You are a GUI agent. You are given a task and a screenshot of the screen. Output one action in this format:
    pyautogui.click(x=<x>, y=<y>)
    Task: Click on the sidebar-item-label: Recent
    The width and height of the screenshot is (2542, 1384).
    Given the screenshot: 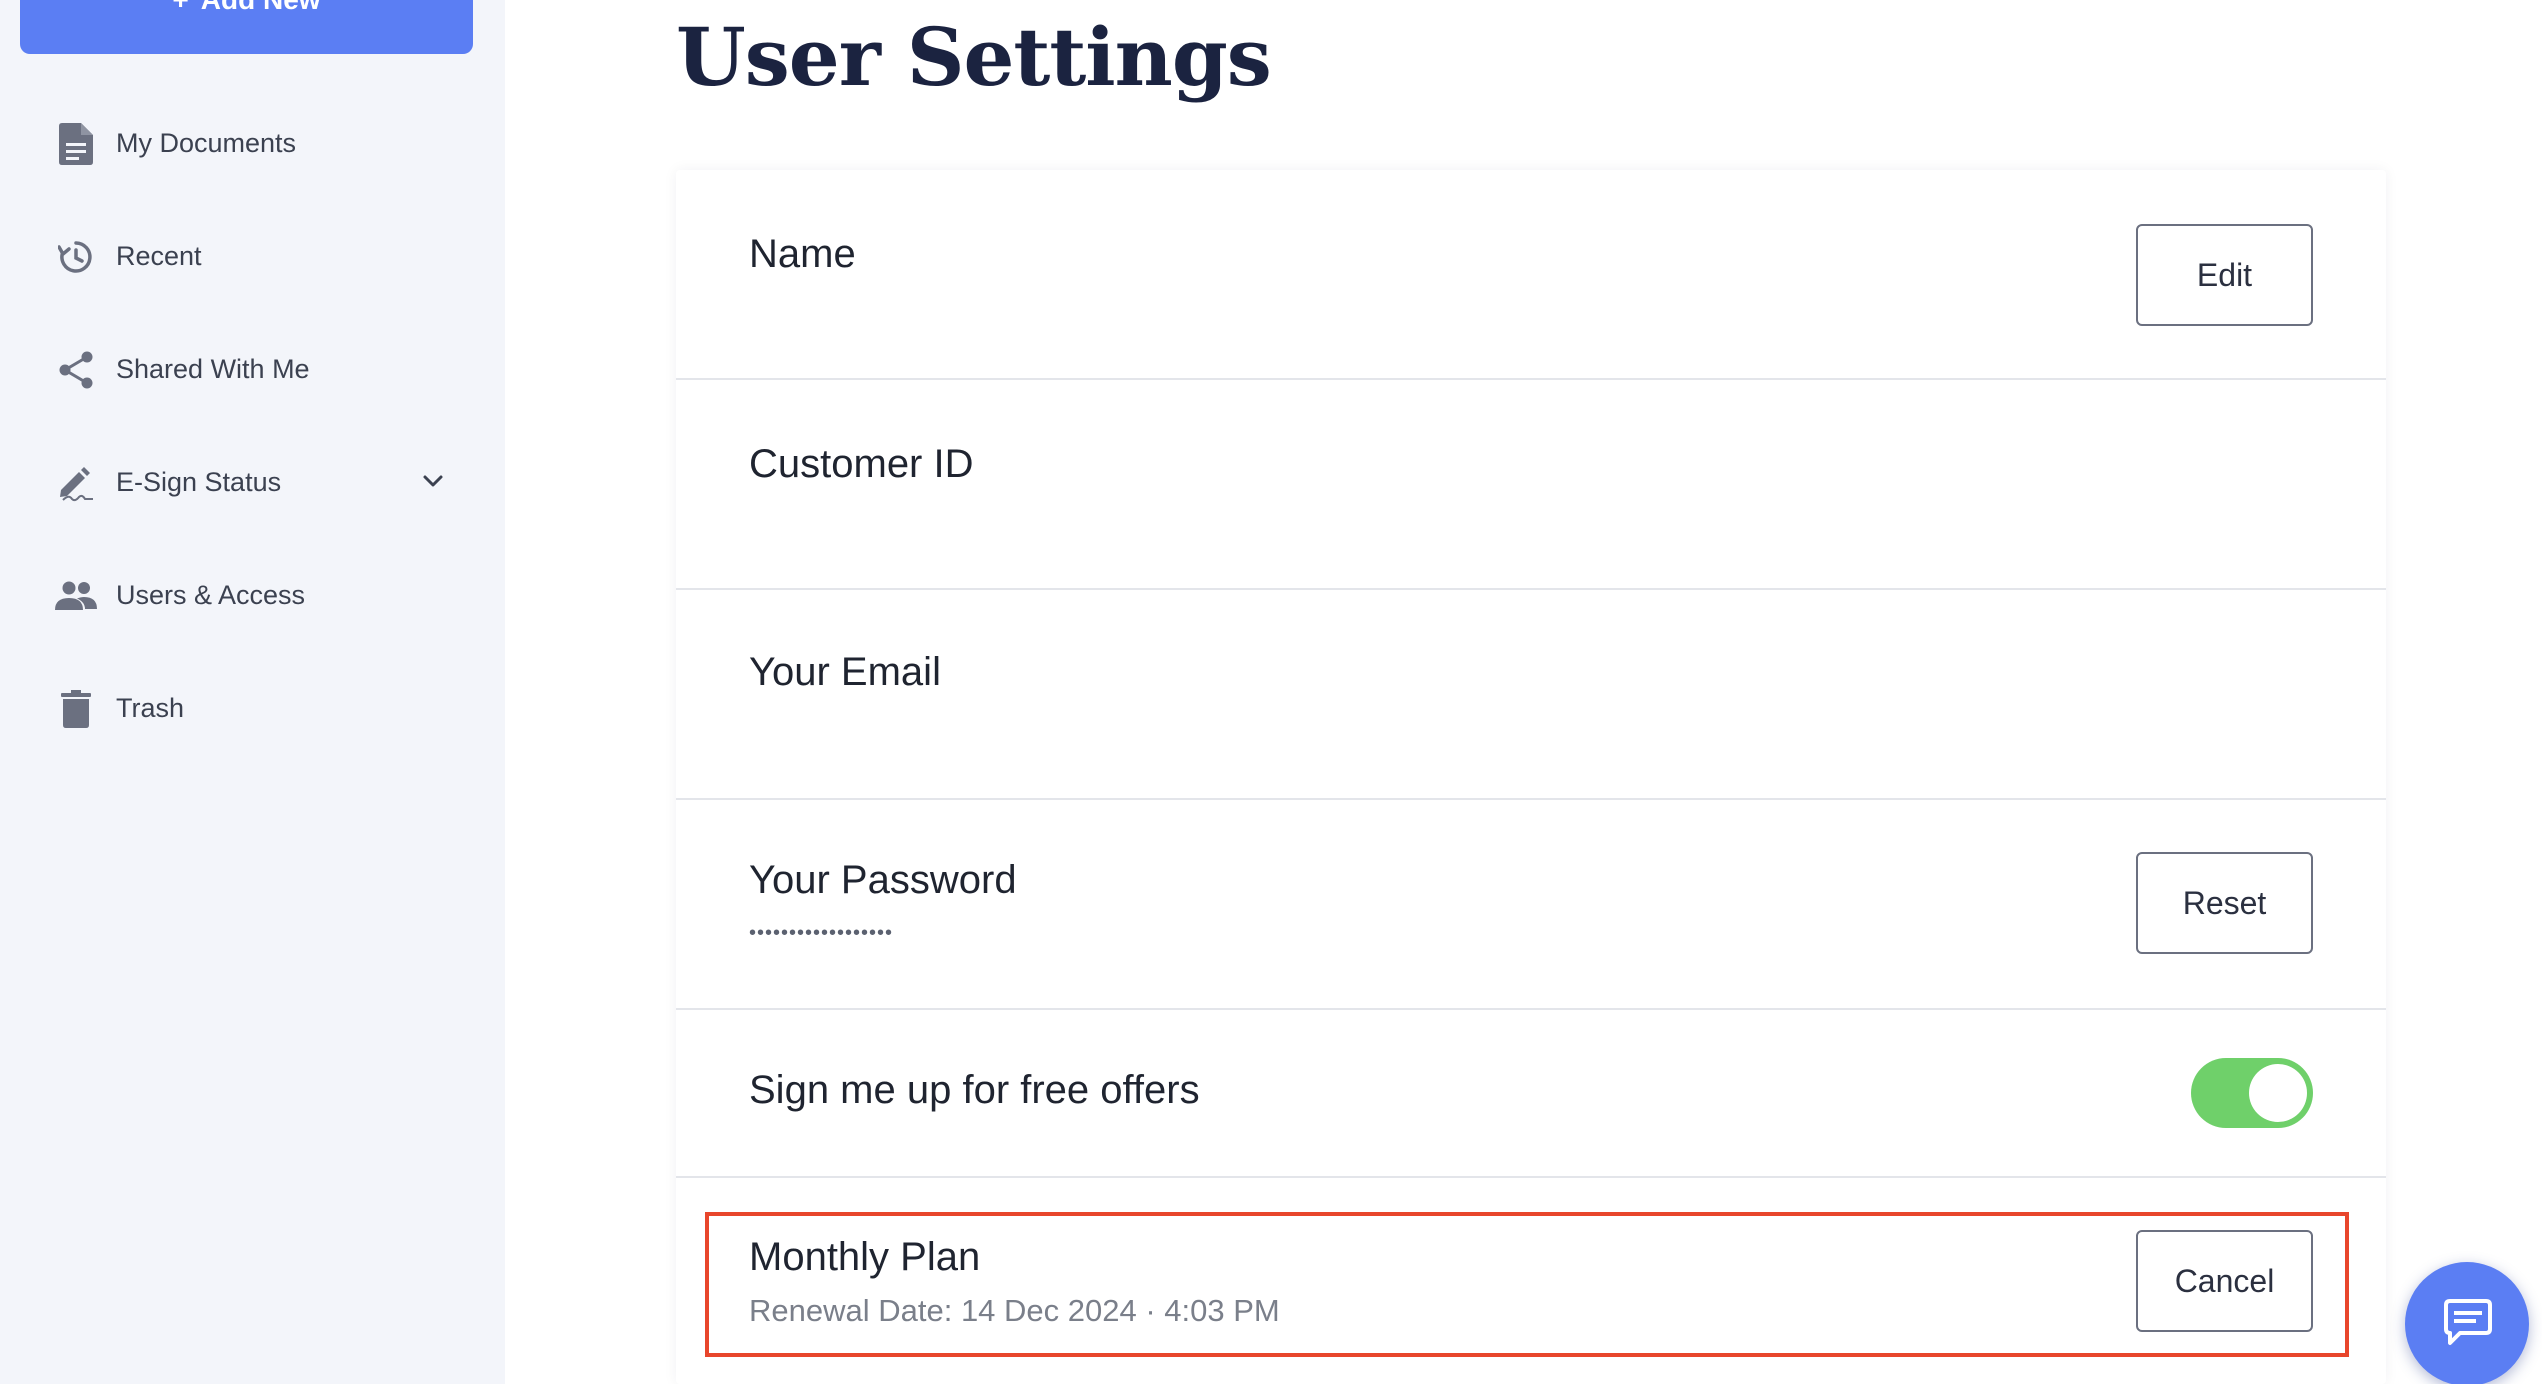 What is the action you would take?
    pyautogui.click(x=159, y=255)
    